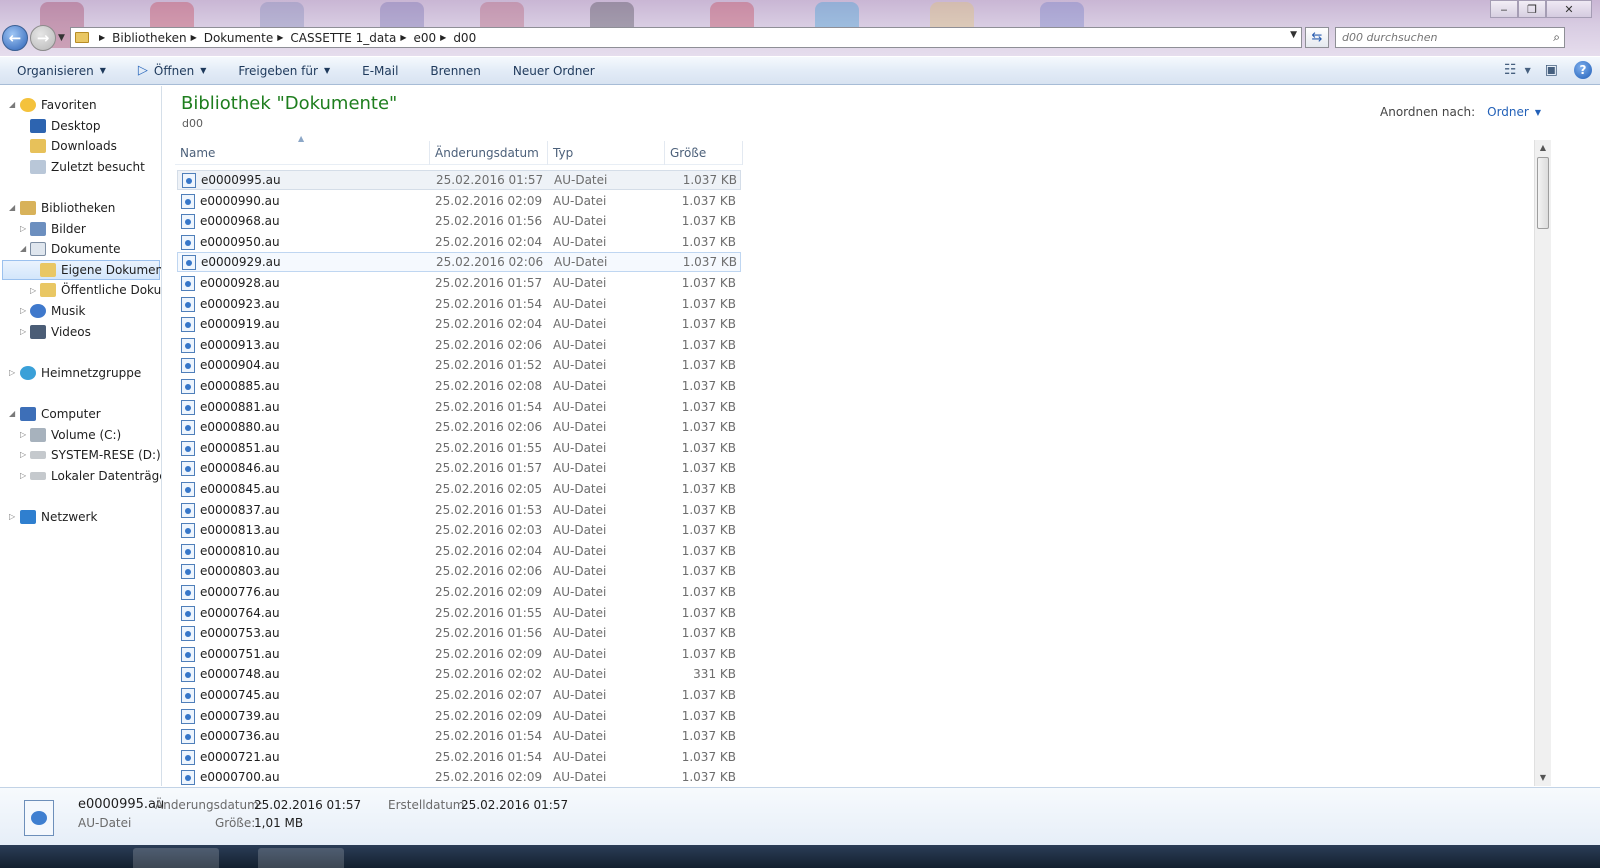 This screenshot has height=868, width=1600. I want to click on scroll-down-icon: ▼, so click(1543, 778).